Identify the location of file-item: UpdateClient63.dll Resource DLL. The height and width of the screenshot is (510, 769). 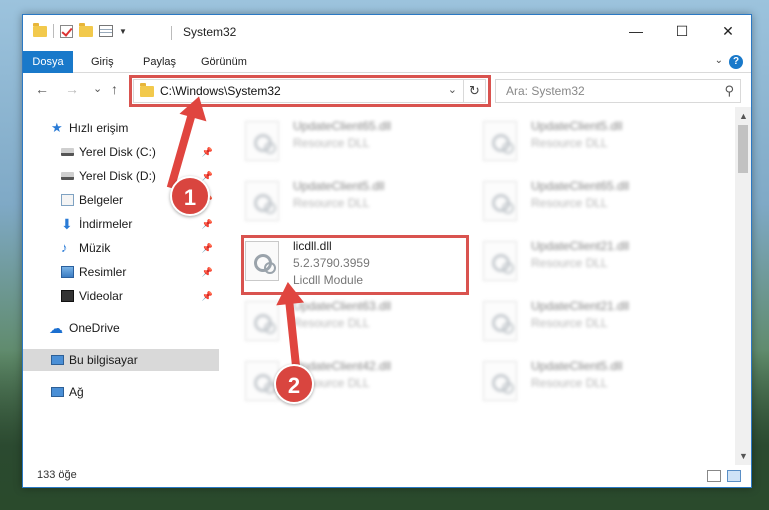
(355, 325).